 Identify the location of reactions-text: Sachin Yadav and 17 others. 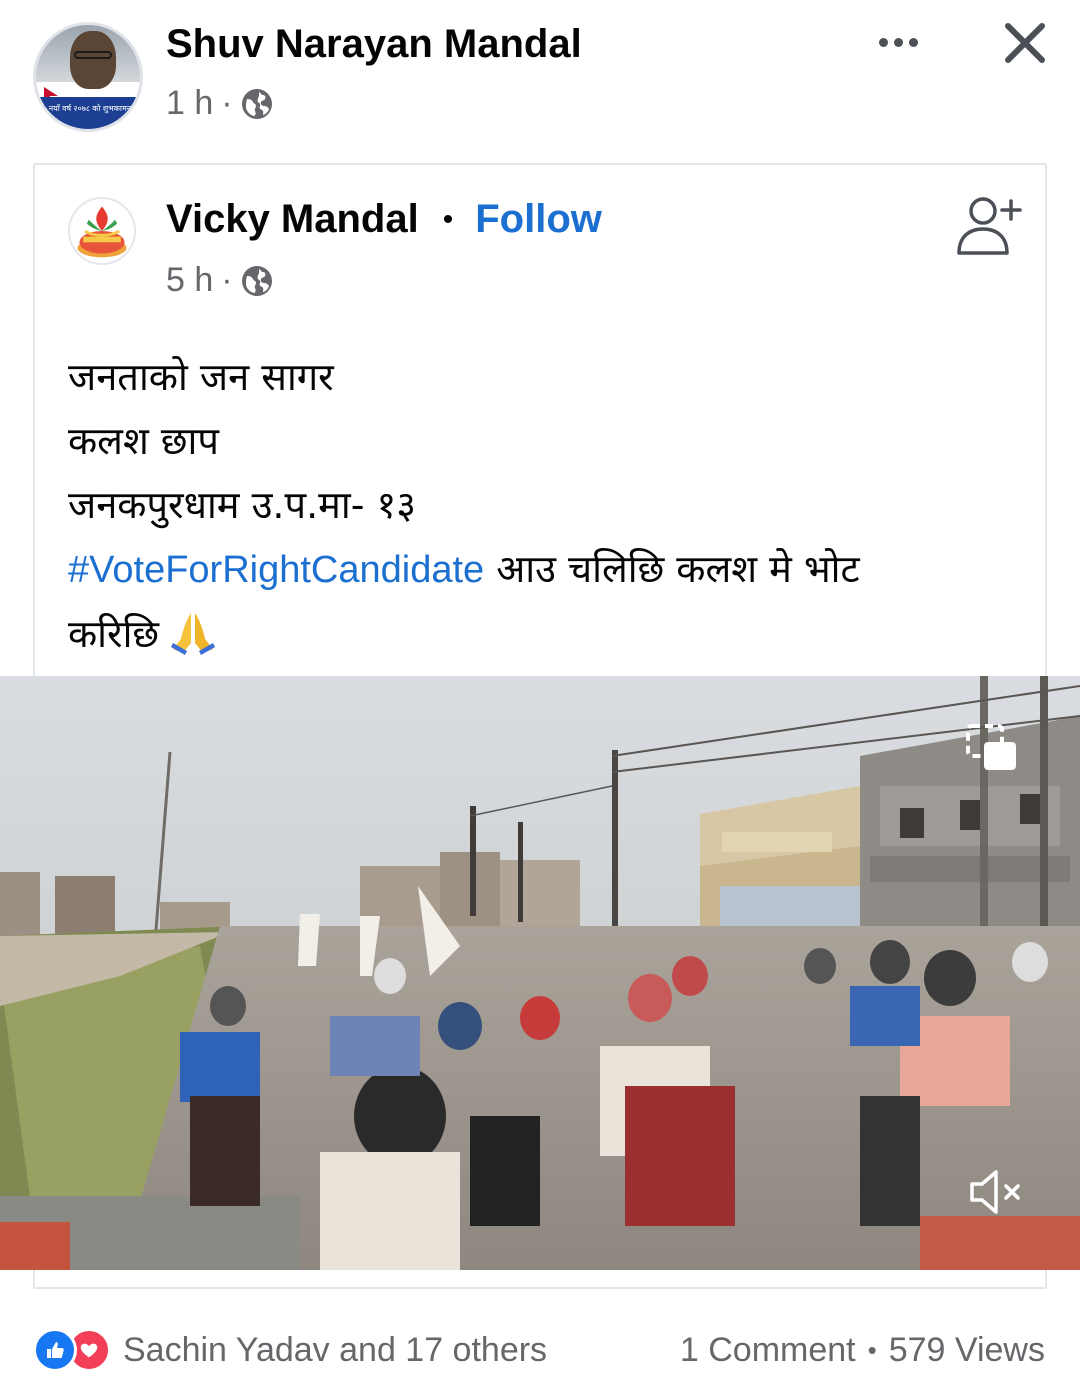
(335, 1349).